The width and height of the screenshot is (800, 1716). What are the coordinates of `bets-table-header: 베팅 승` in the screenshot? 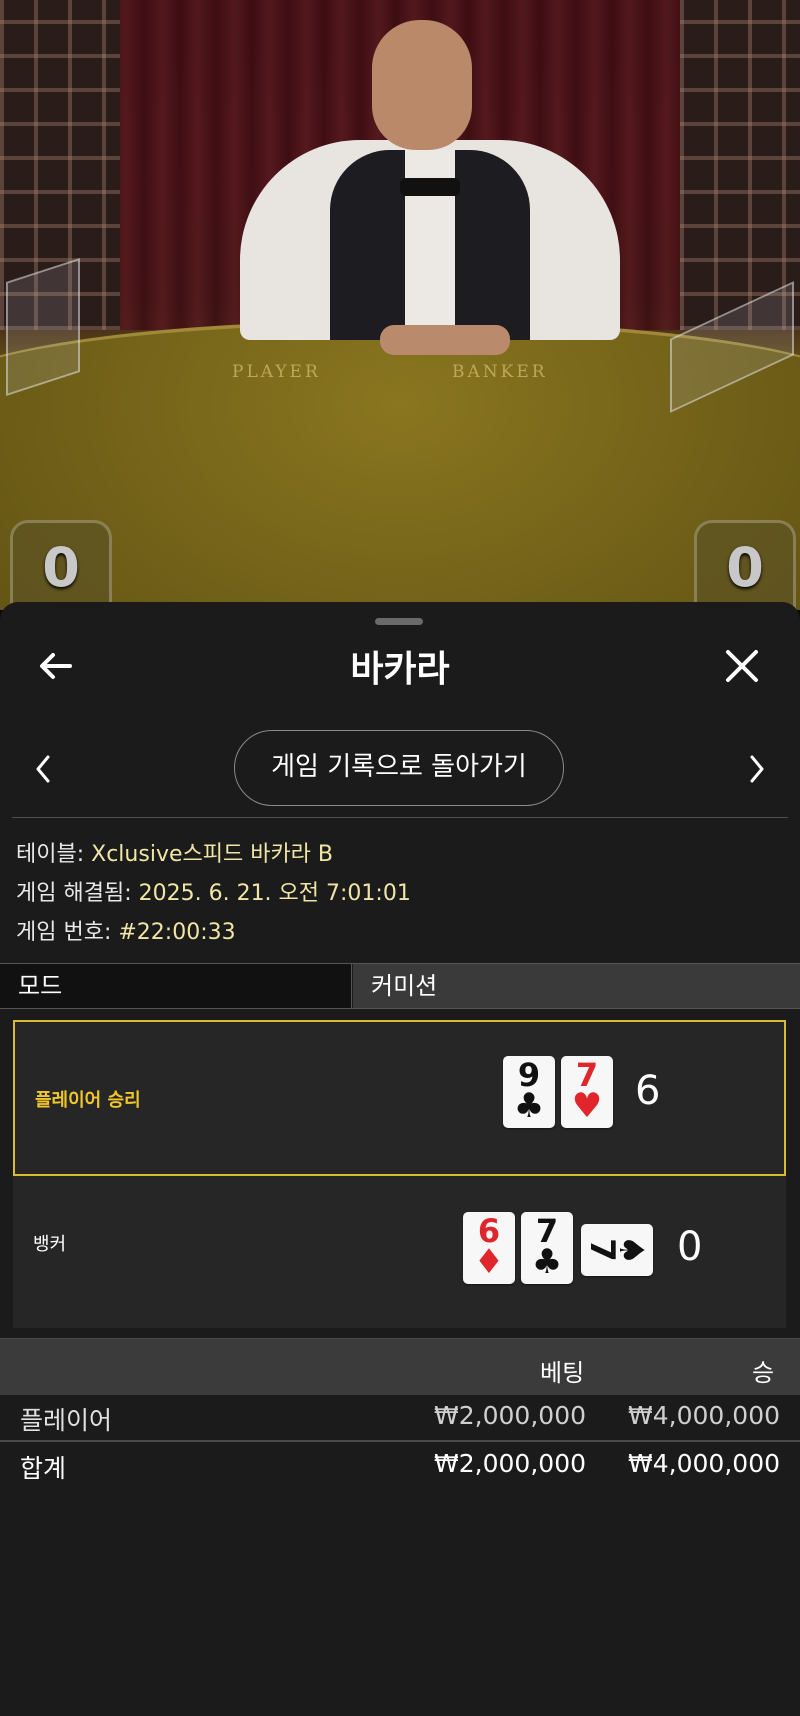 It's located at (400, 1366).